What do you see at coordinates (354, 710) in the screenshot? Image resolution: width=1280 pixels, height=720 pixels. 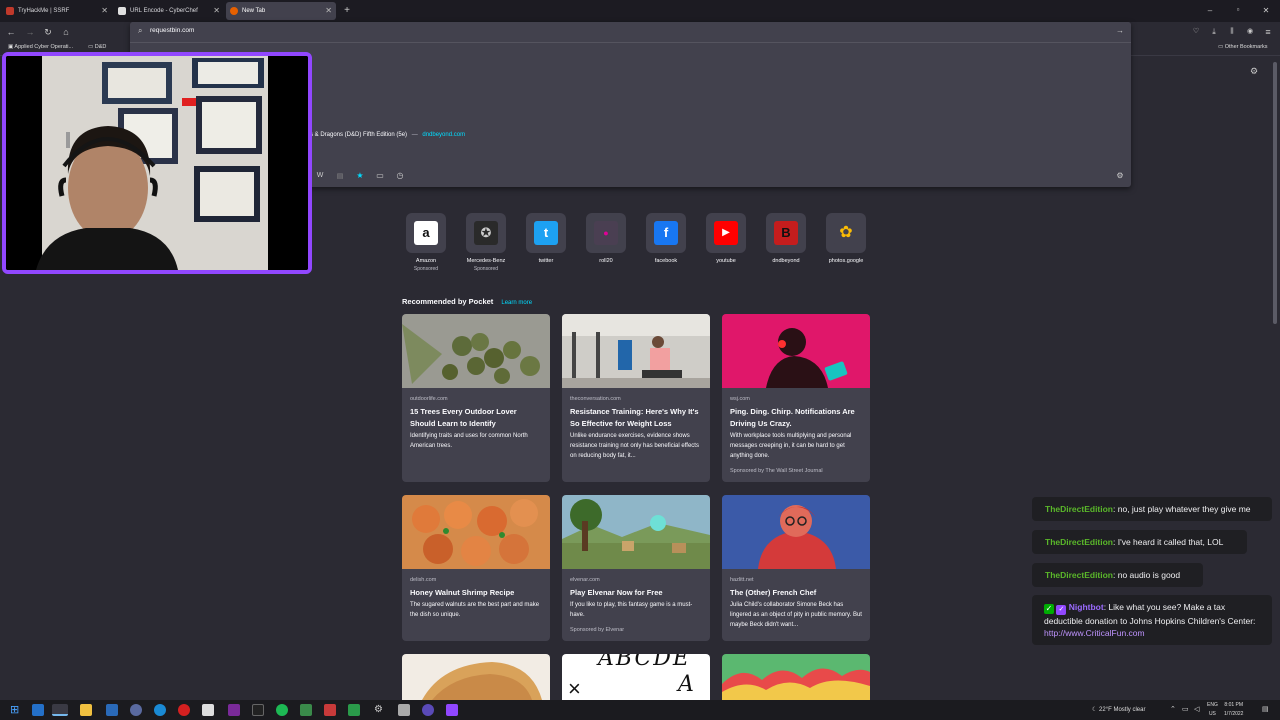 I see `sheet-icon` at bounding box center [354, 710].